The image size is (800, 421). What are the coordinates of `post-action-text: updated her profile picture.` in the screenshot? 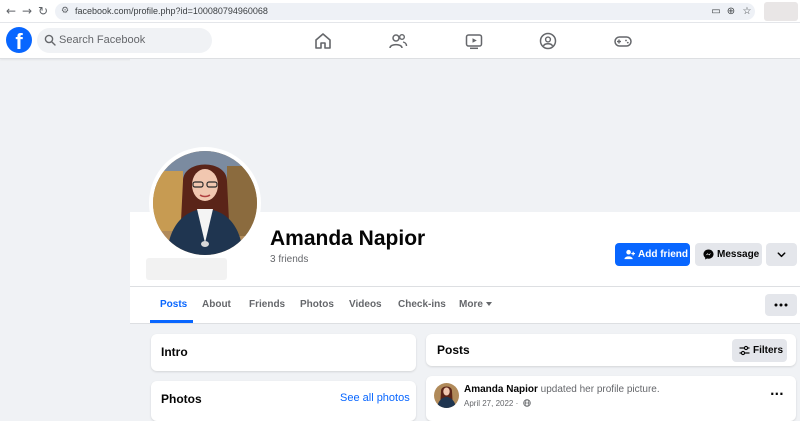 It's located at (598, 389).